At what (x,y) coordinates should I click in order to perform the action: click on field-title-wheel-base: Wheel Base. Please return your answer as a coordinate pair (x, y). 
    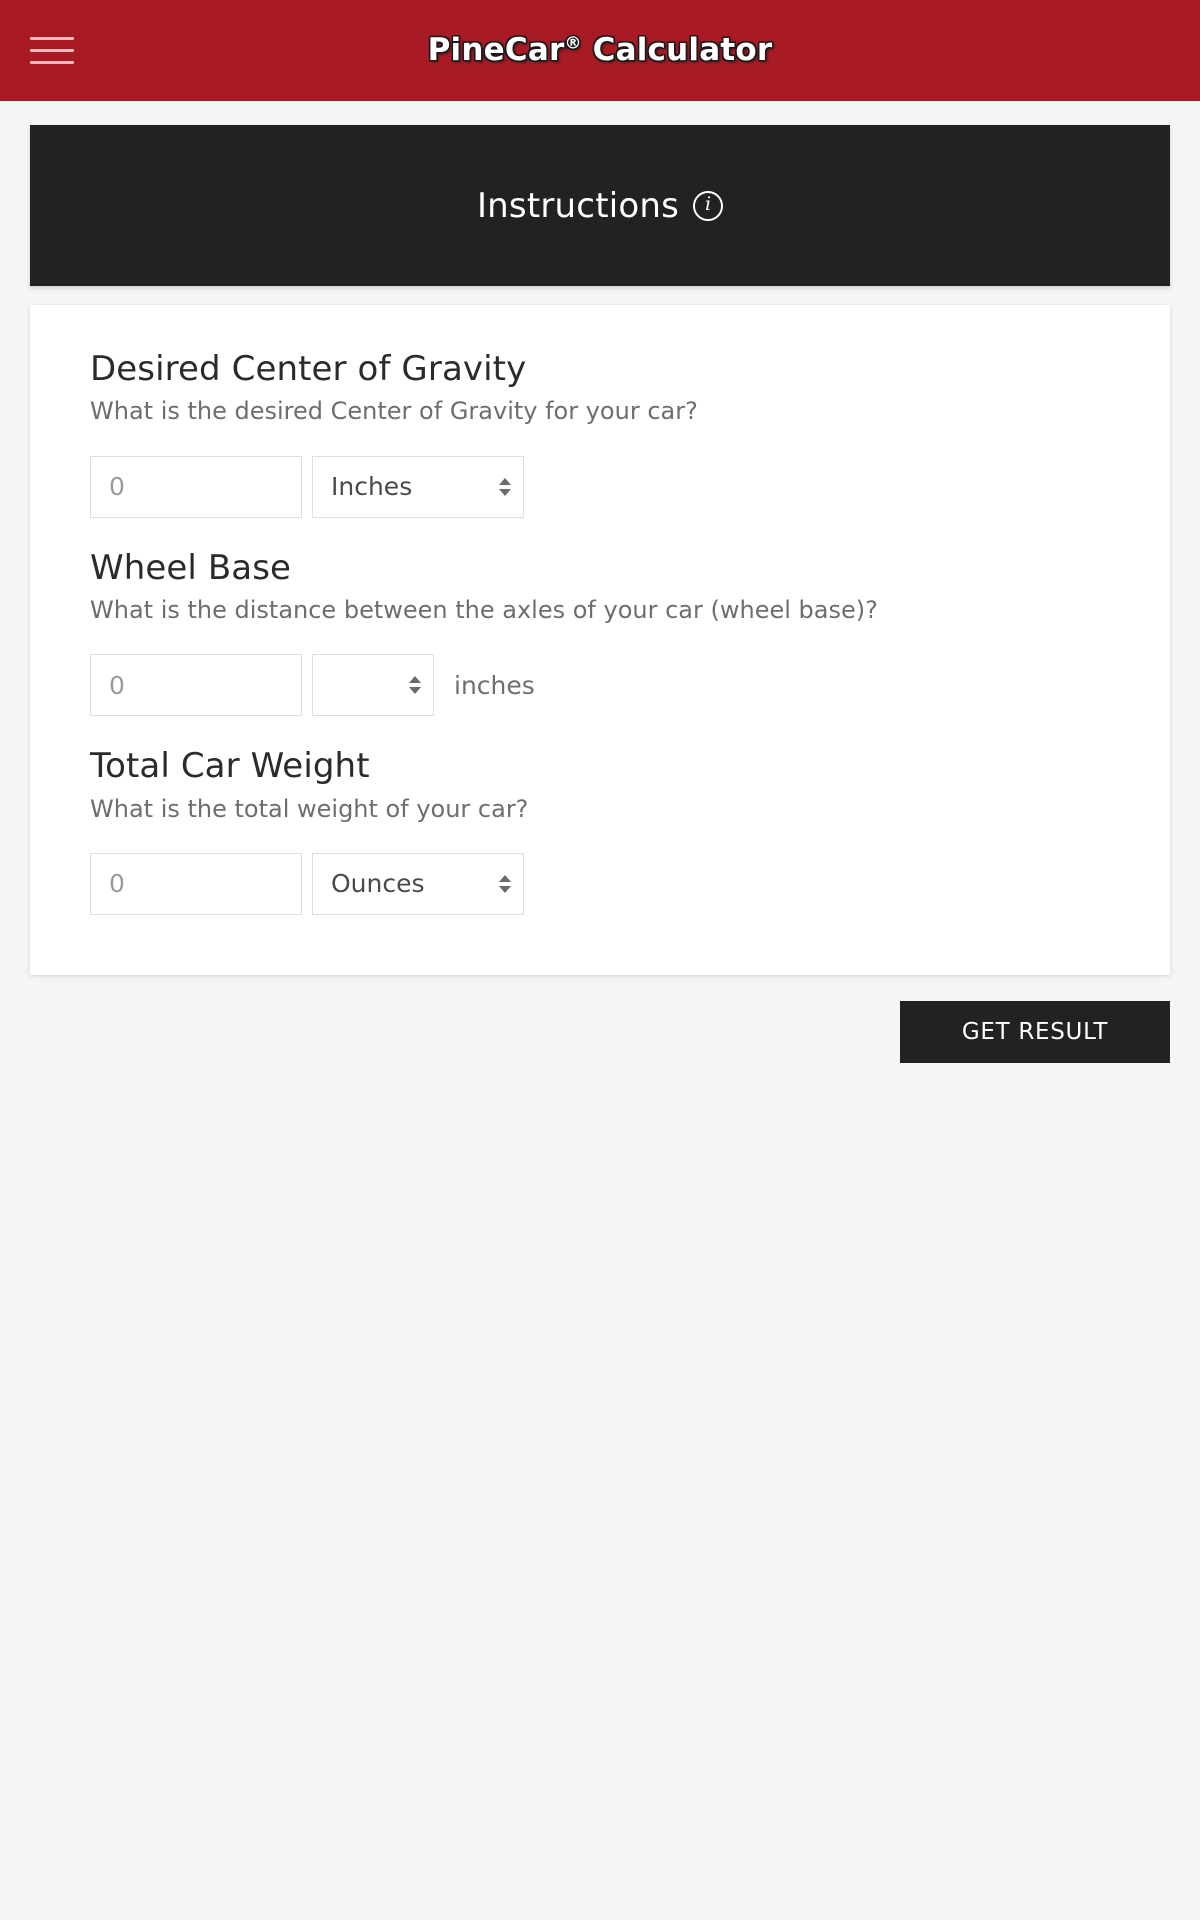
    Looking at the image, I should click on (191, 567).